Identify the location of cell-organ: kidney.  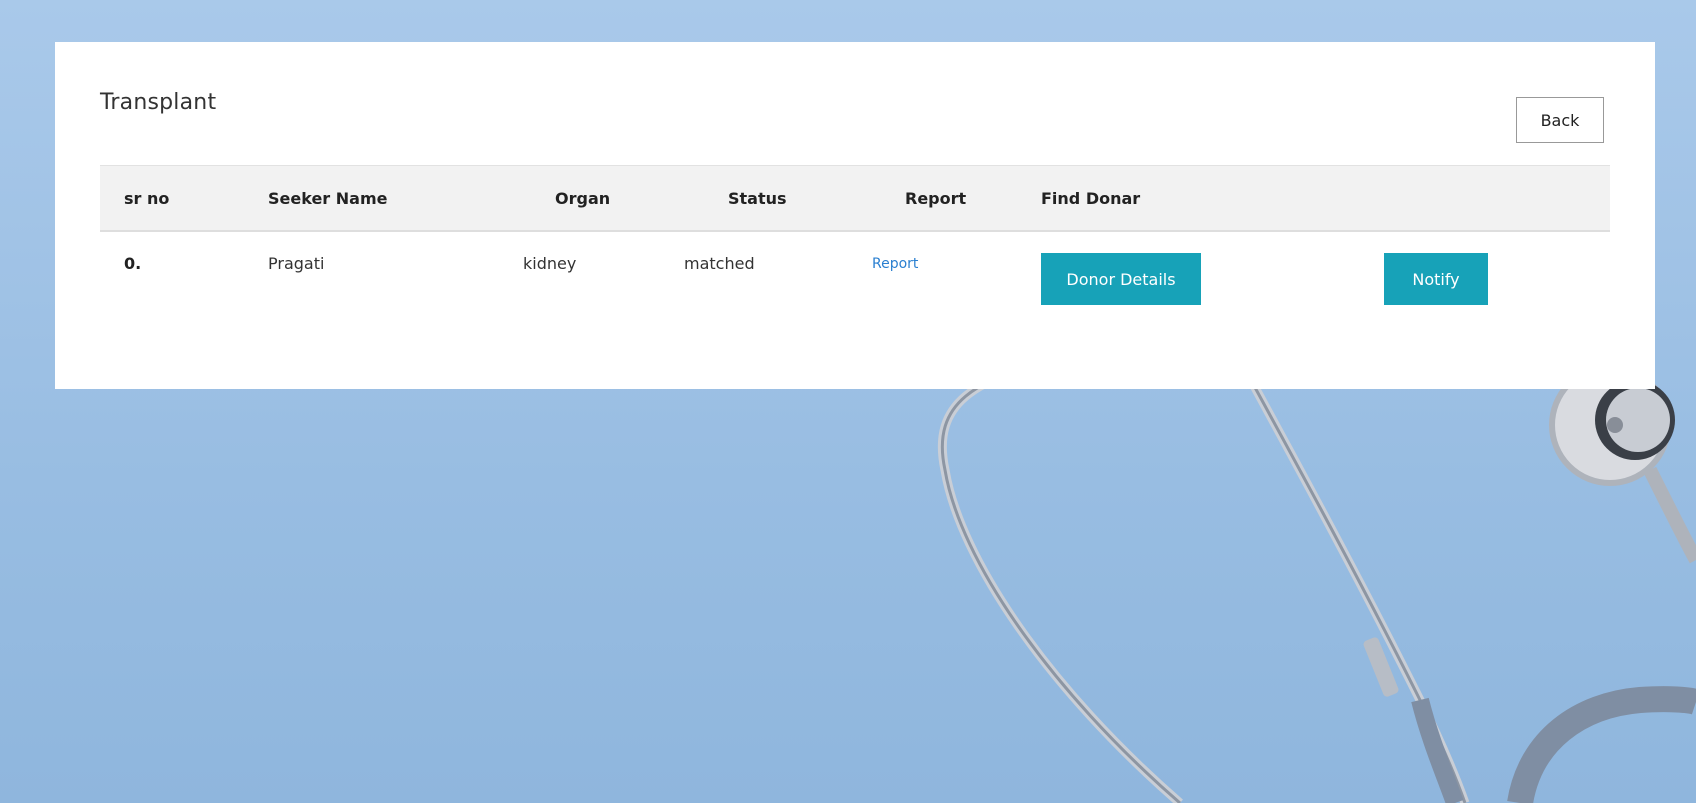
(550, 263).